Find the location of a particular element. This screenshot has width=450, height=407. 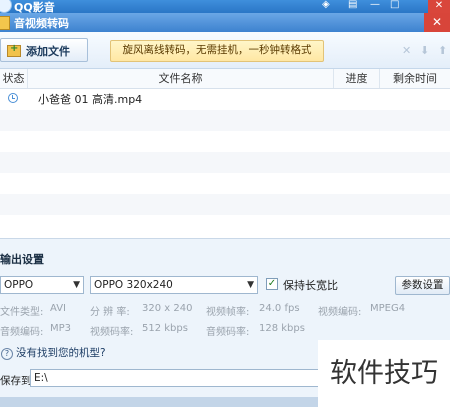

device-value: OPPO is located at coordinates (19, 285).